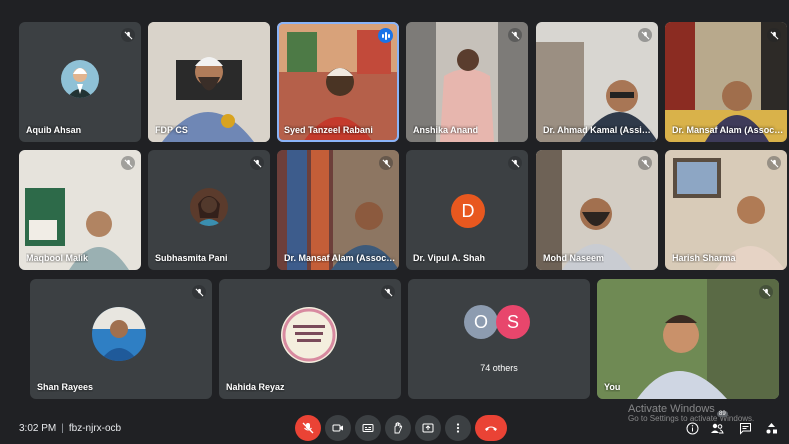 This screenshot has width=789, height=444. I want to click on speaking-indicator-icon, so click(385, 35).